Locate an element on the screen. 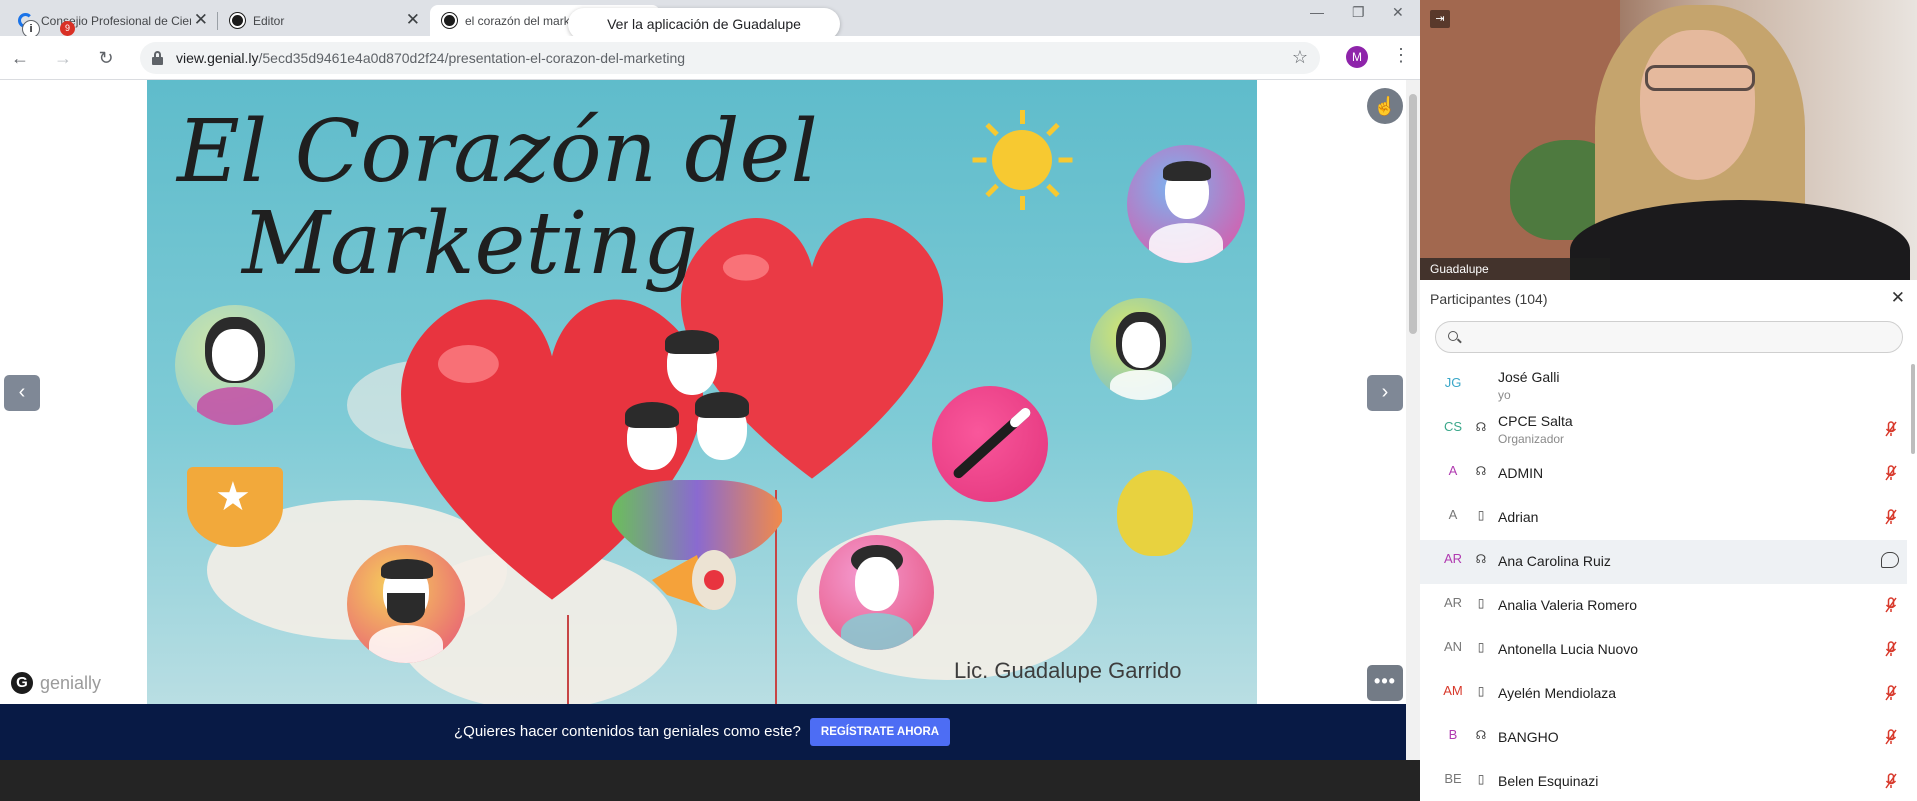 The height and width of the screenshot is (801, 1917). participant-initials: B is located at coordinates (1453, 734).